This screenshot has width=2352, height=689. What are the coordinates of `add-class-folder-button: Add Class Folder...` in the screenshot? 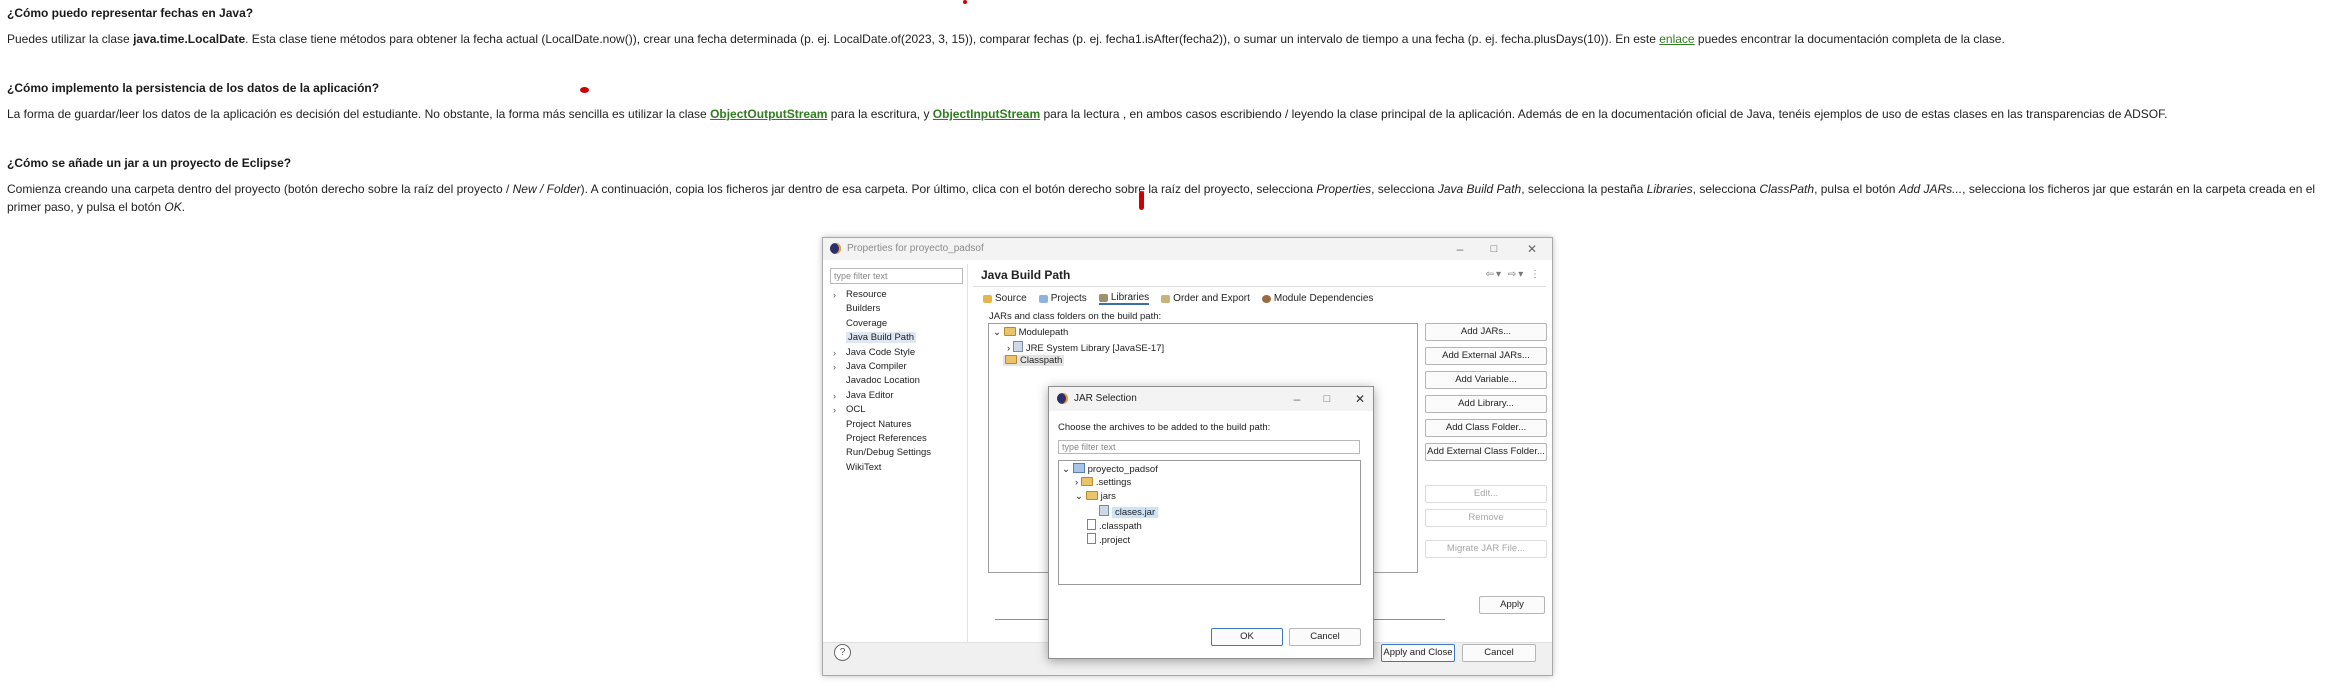 It's located at (1486, 428).